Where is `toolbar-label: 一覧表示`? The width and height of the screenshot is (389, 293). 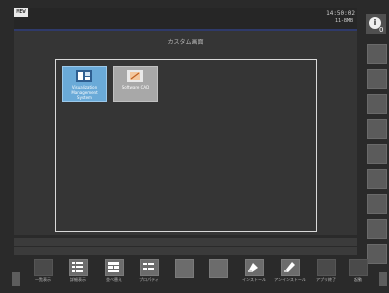
toolbar-label: 一覧表示 is located at coordinates (43, 279).